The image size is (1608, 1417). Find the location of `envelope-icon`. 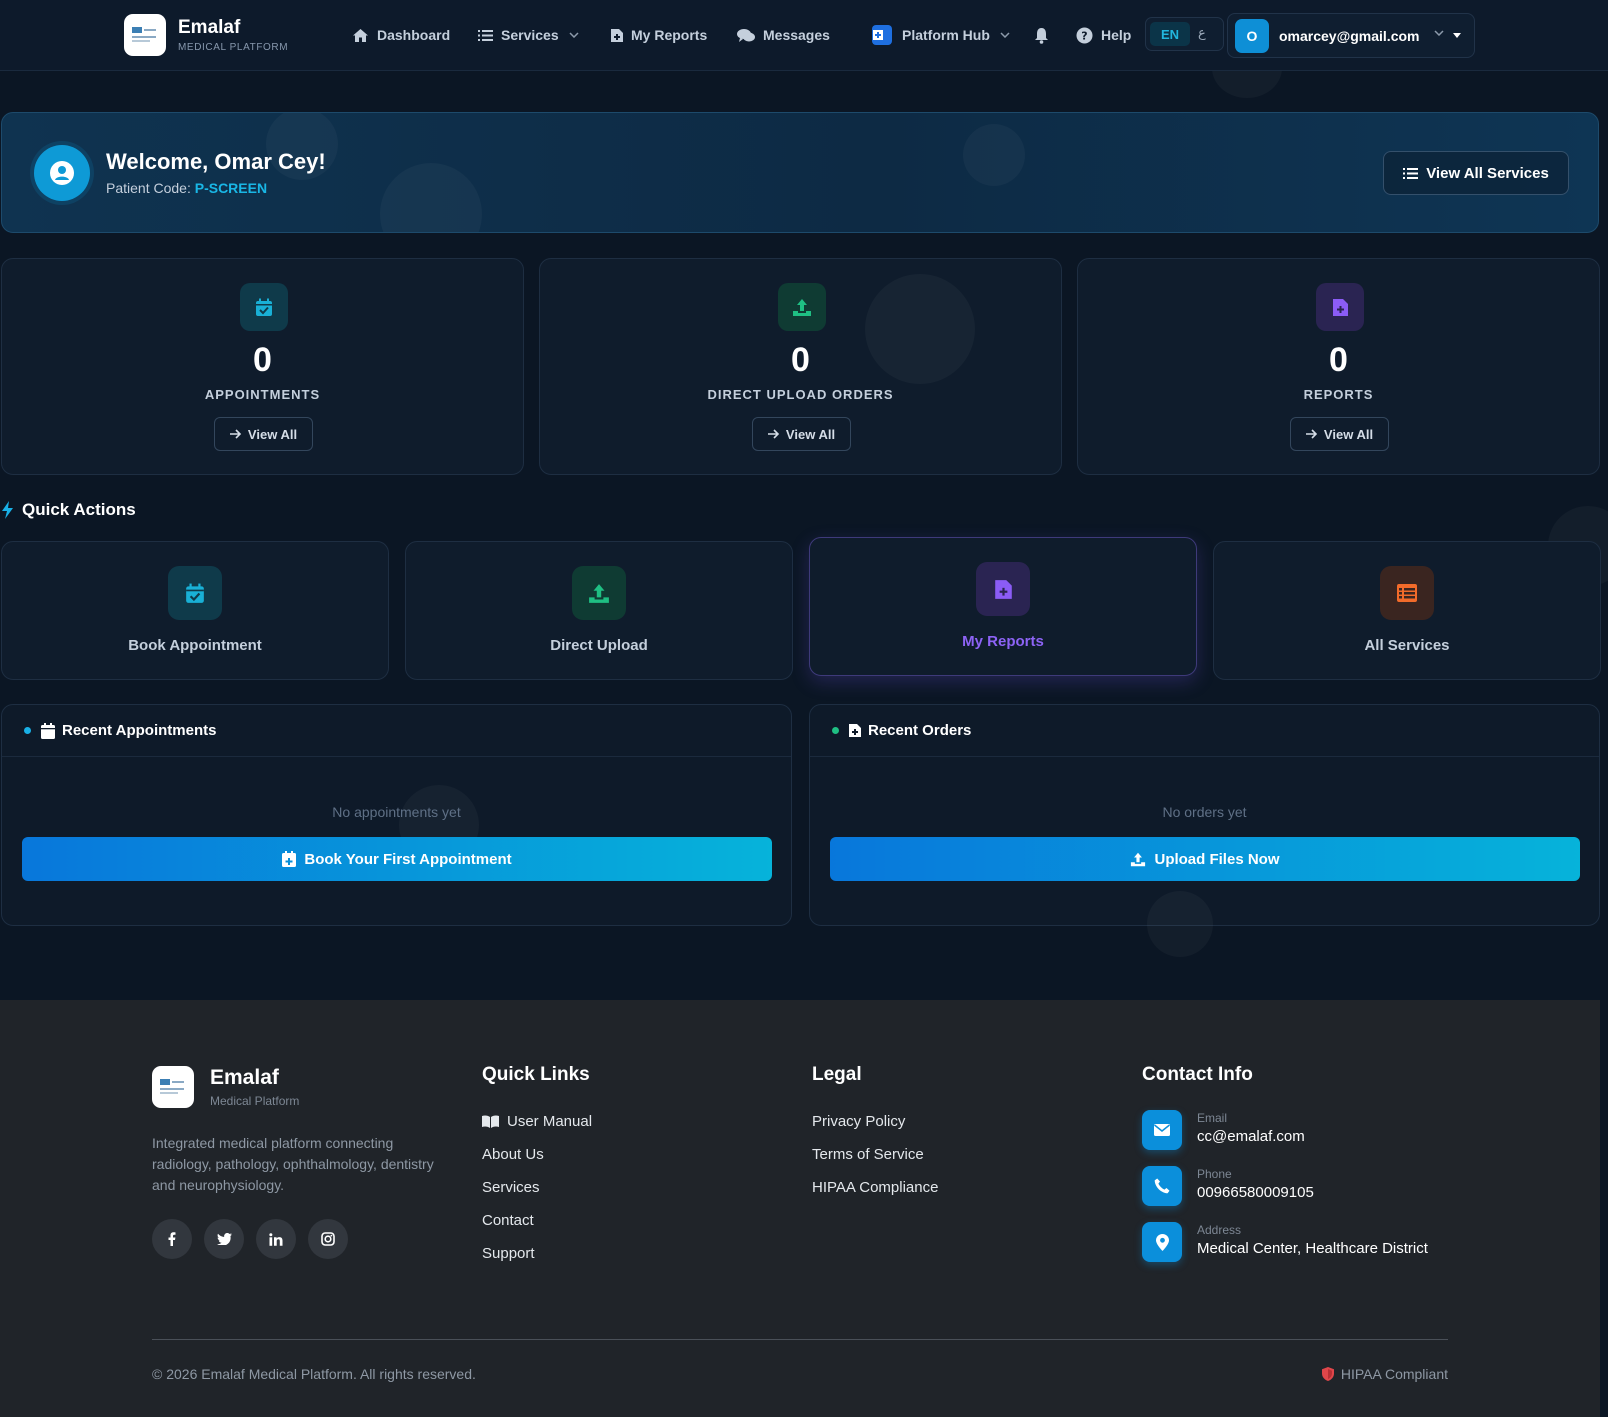

envelope-icon is located at coordinates (1162, 1130).